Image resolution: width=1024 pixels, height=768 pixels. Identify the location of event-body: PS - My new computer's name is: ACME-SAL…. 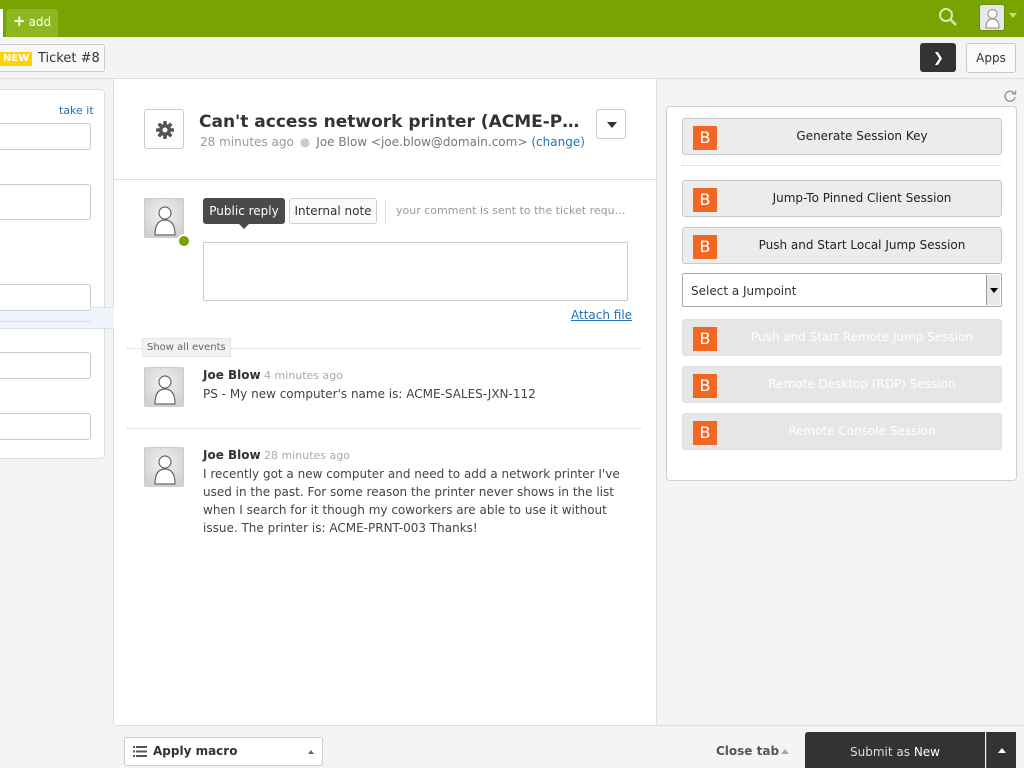
(369, 394).